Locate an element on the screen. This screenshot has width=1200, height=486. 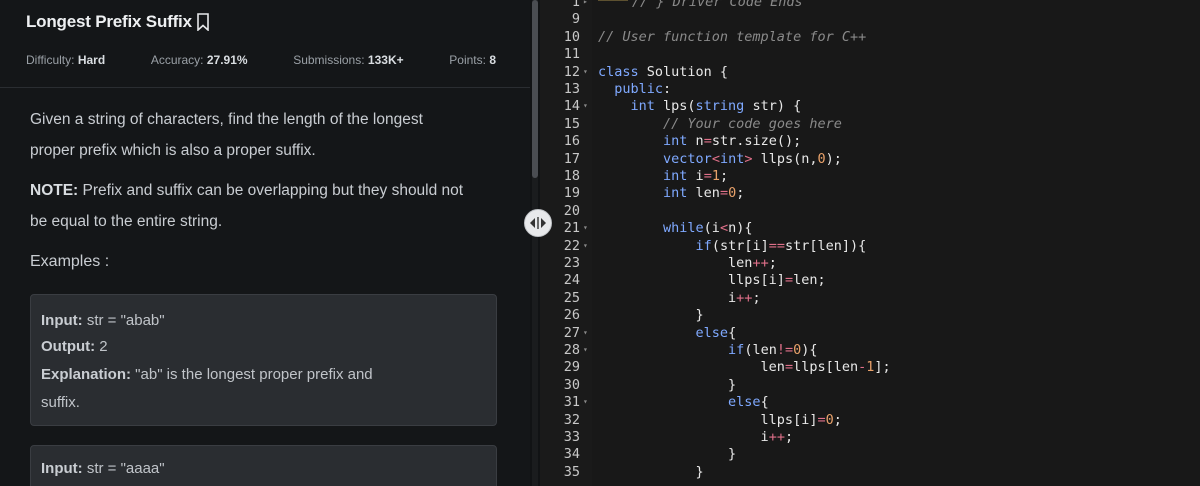
code-line: 15 // Your code goes here is located at coordinates (870, 124).